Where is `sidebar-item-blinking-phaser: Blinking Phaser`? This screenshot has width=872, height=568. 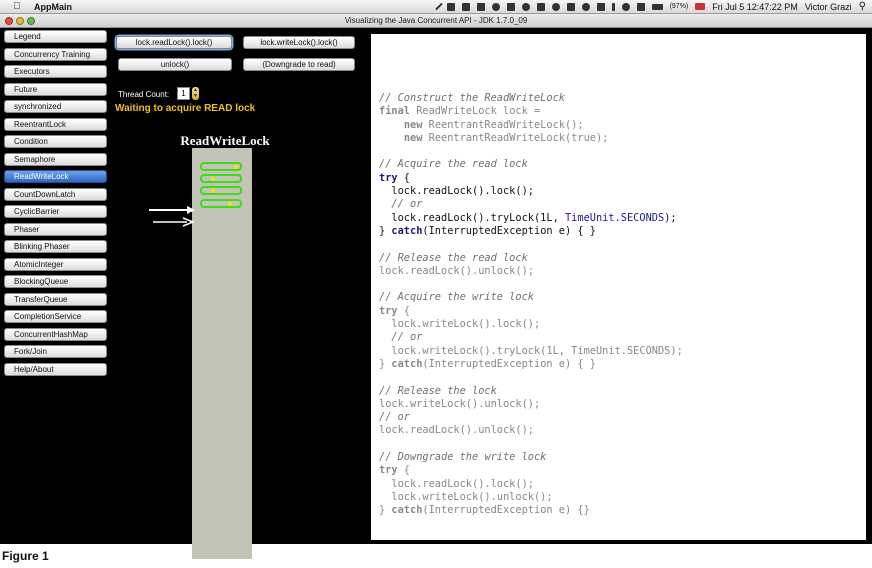
sidebar-item-blinking-phaser: Blinking Phaser is located at coordinates (55, 246).